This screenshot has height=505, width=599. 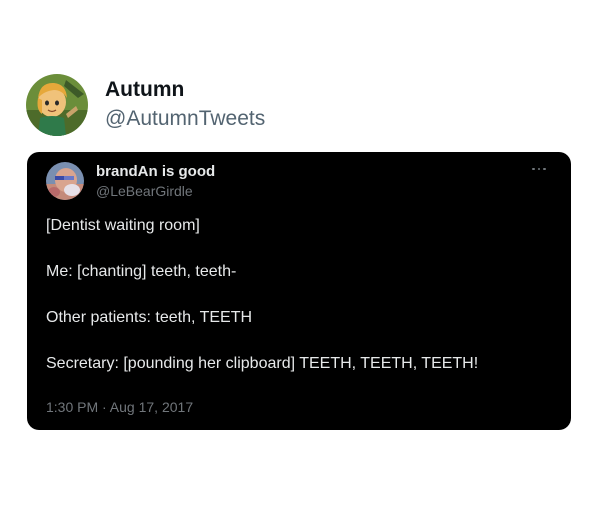 What do you see at coordinates (123, 225) in the screenshot?
I see `tweet-line: [Dentist waiting room]` at bounding box center [123, 225].